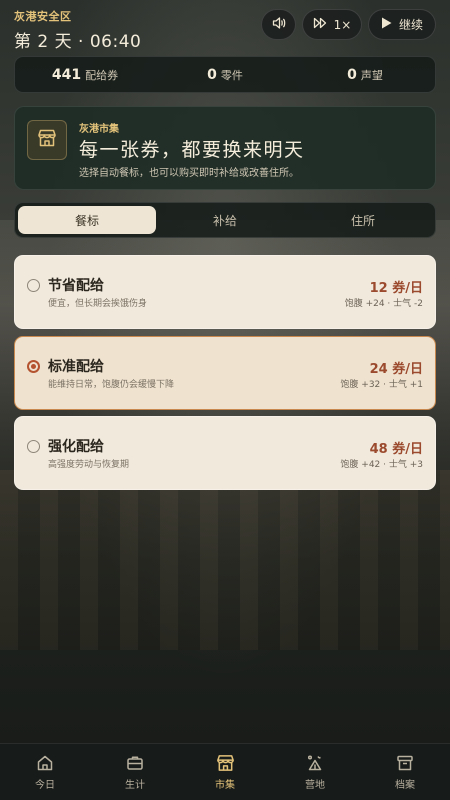  What do you see at coordinates (410, 25) in the screenshot?
I see `continue-label: 继续` at bounding box center [410, 25].